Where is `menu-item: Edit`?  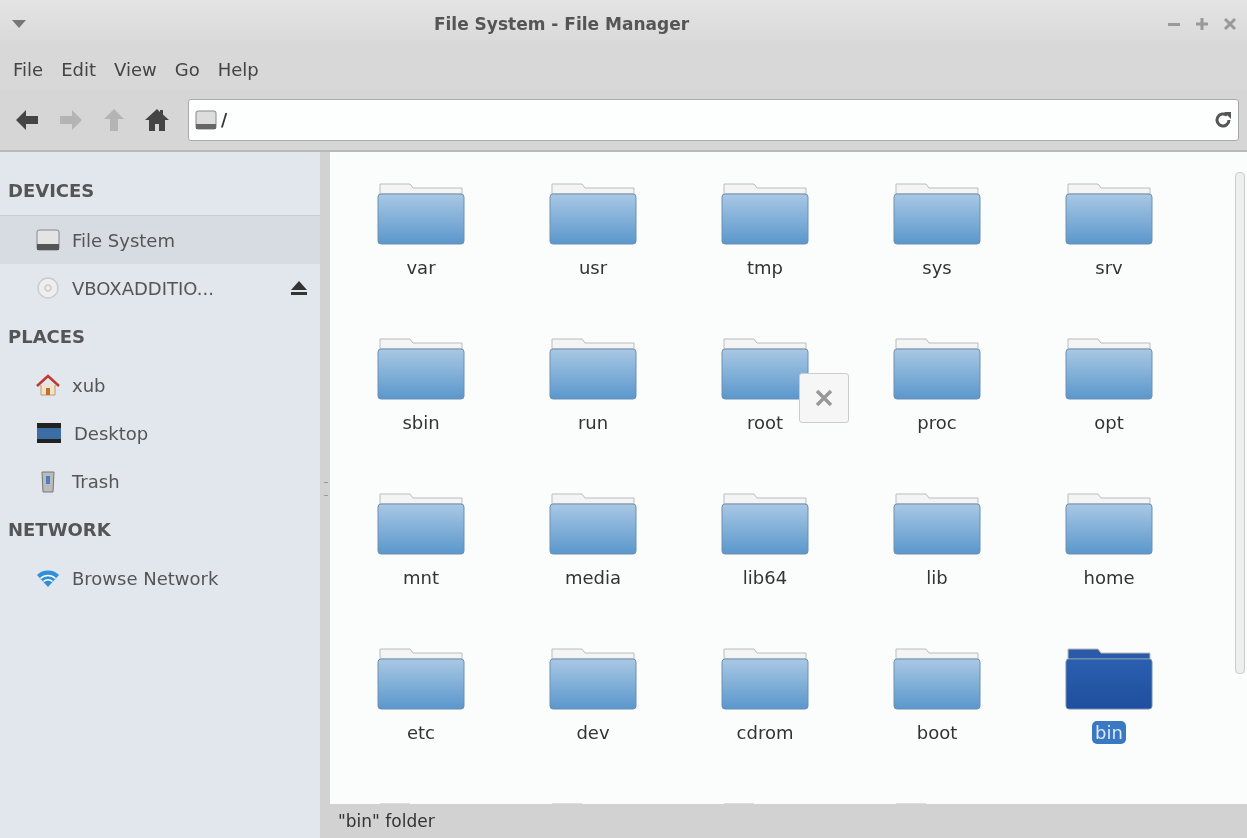 menu-item: Edit is located at coordinates (78, 69).